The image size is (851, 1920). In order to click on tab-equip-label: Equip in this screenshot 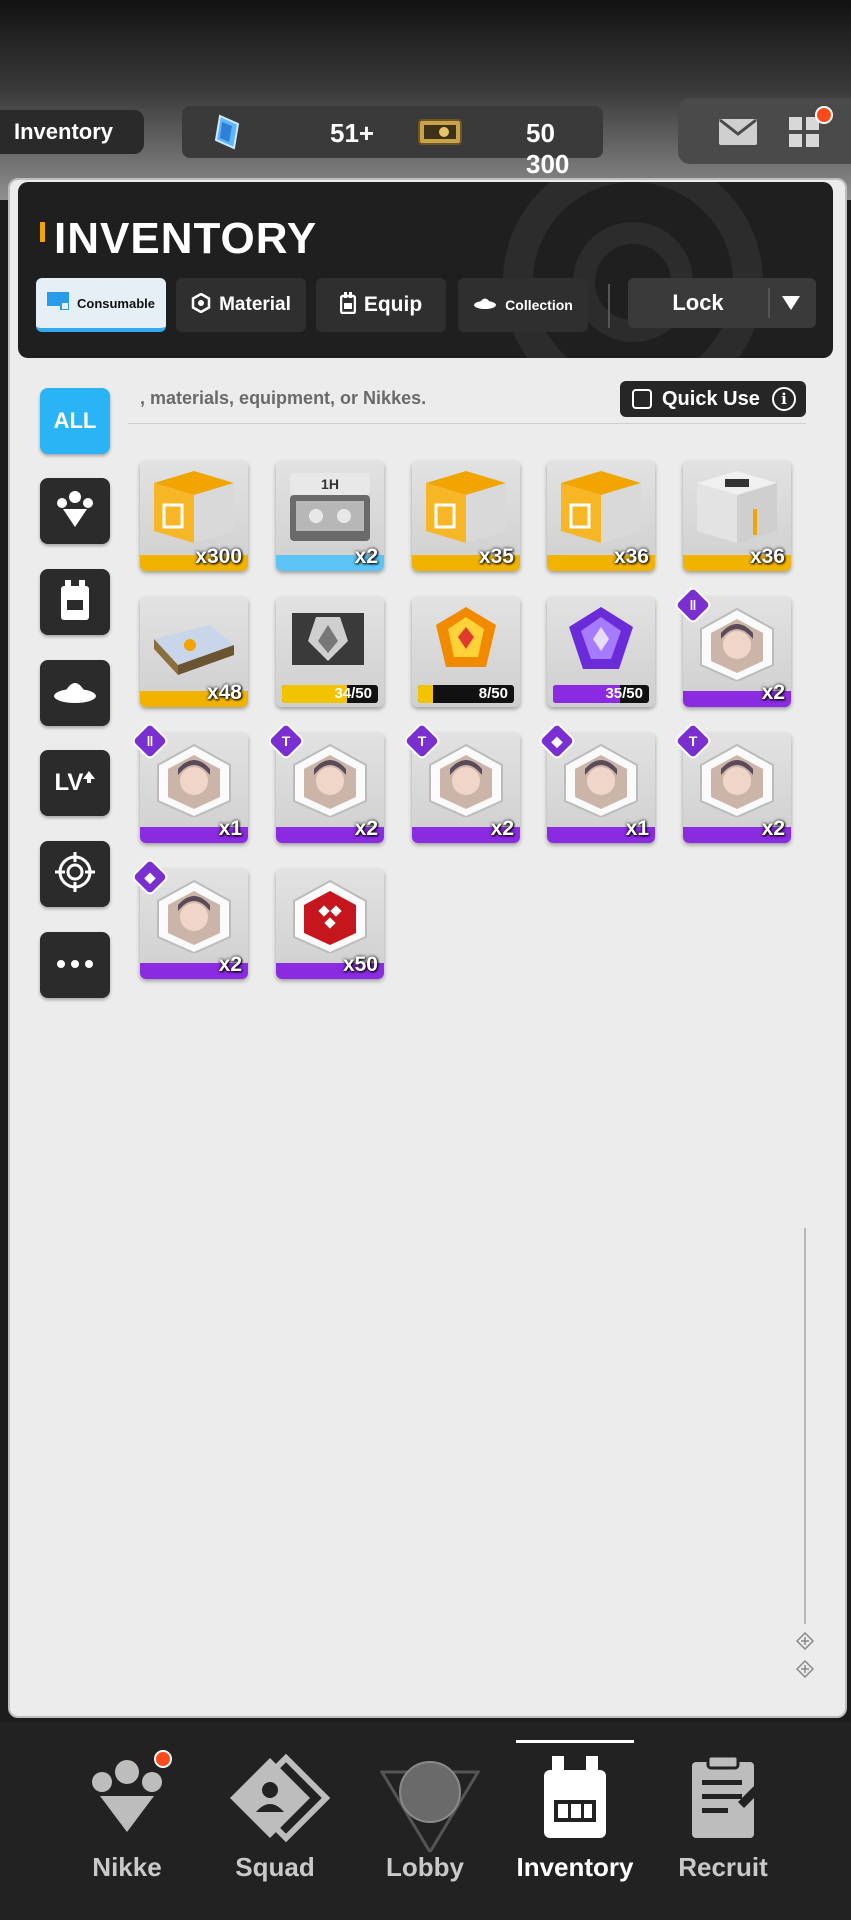, I will do `click(393, 304)`.